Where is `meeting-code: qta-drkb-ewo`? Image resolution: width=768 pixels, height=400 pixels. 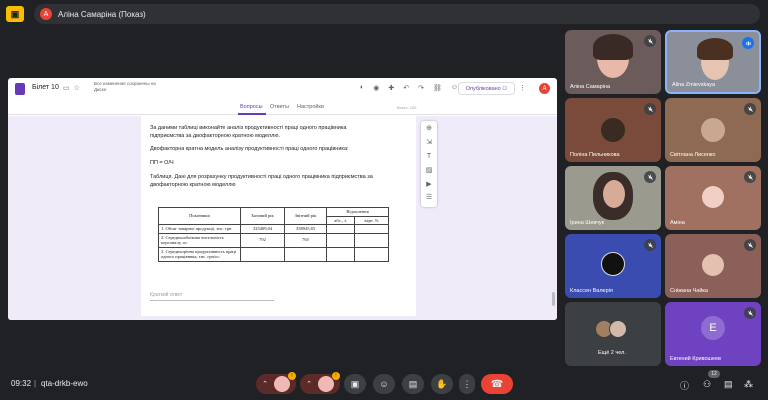 meeting-code: qta-drkb-ewo is located at coordinates (64, 383).